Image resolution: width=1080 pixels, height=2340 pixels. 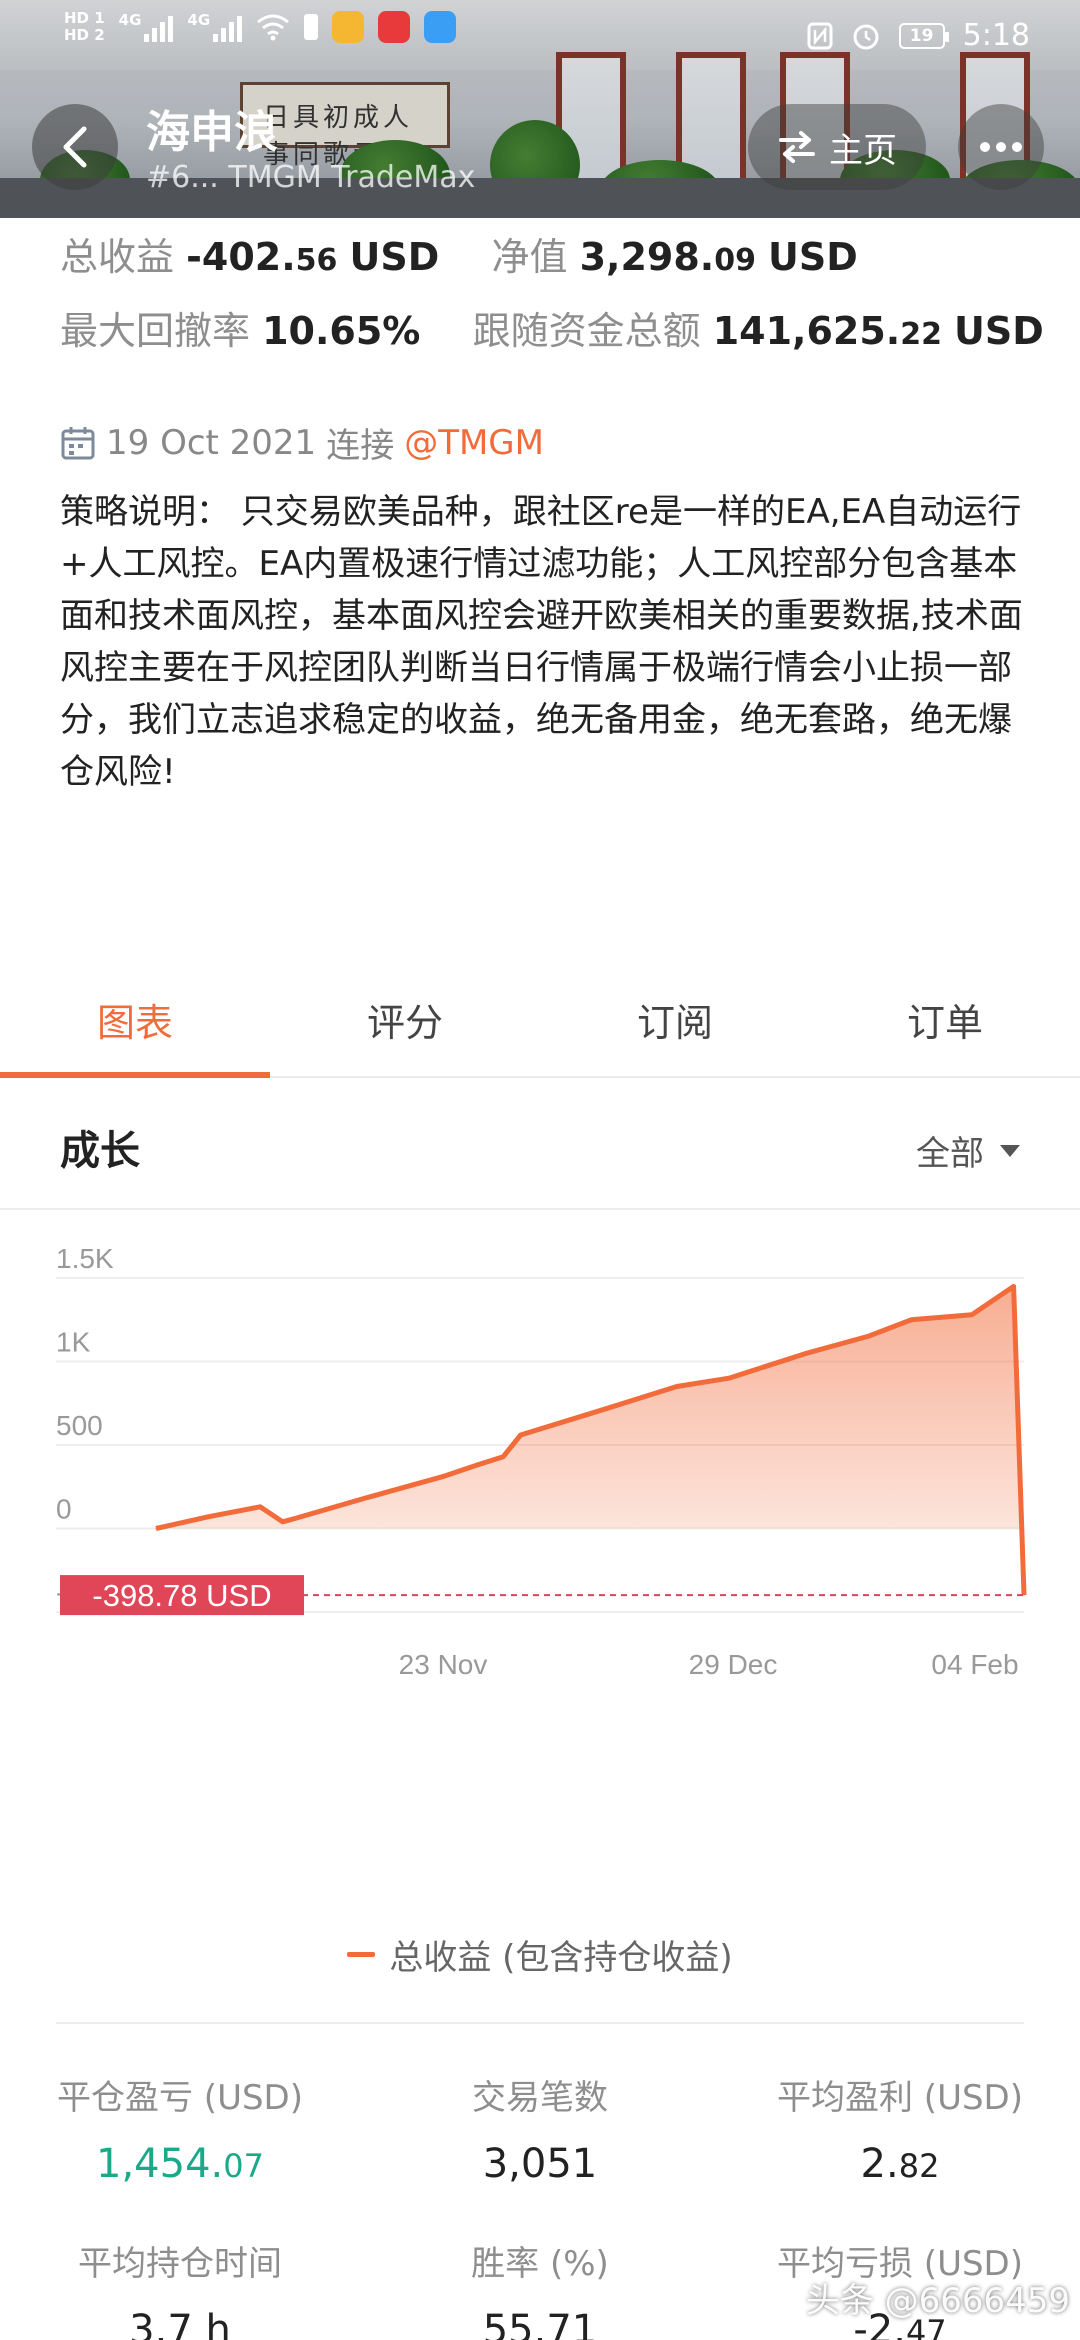 What do you see at coordinates (394, 257) in the screenshot?
I see `total-profit-unit: USD` at bounding box center [394, 257].